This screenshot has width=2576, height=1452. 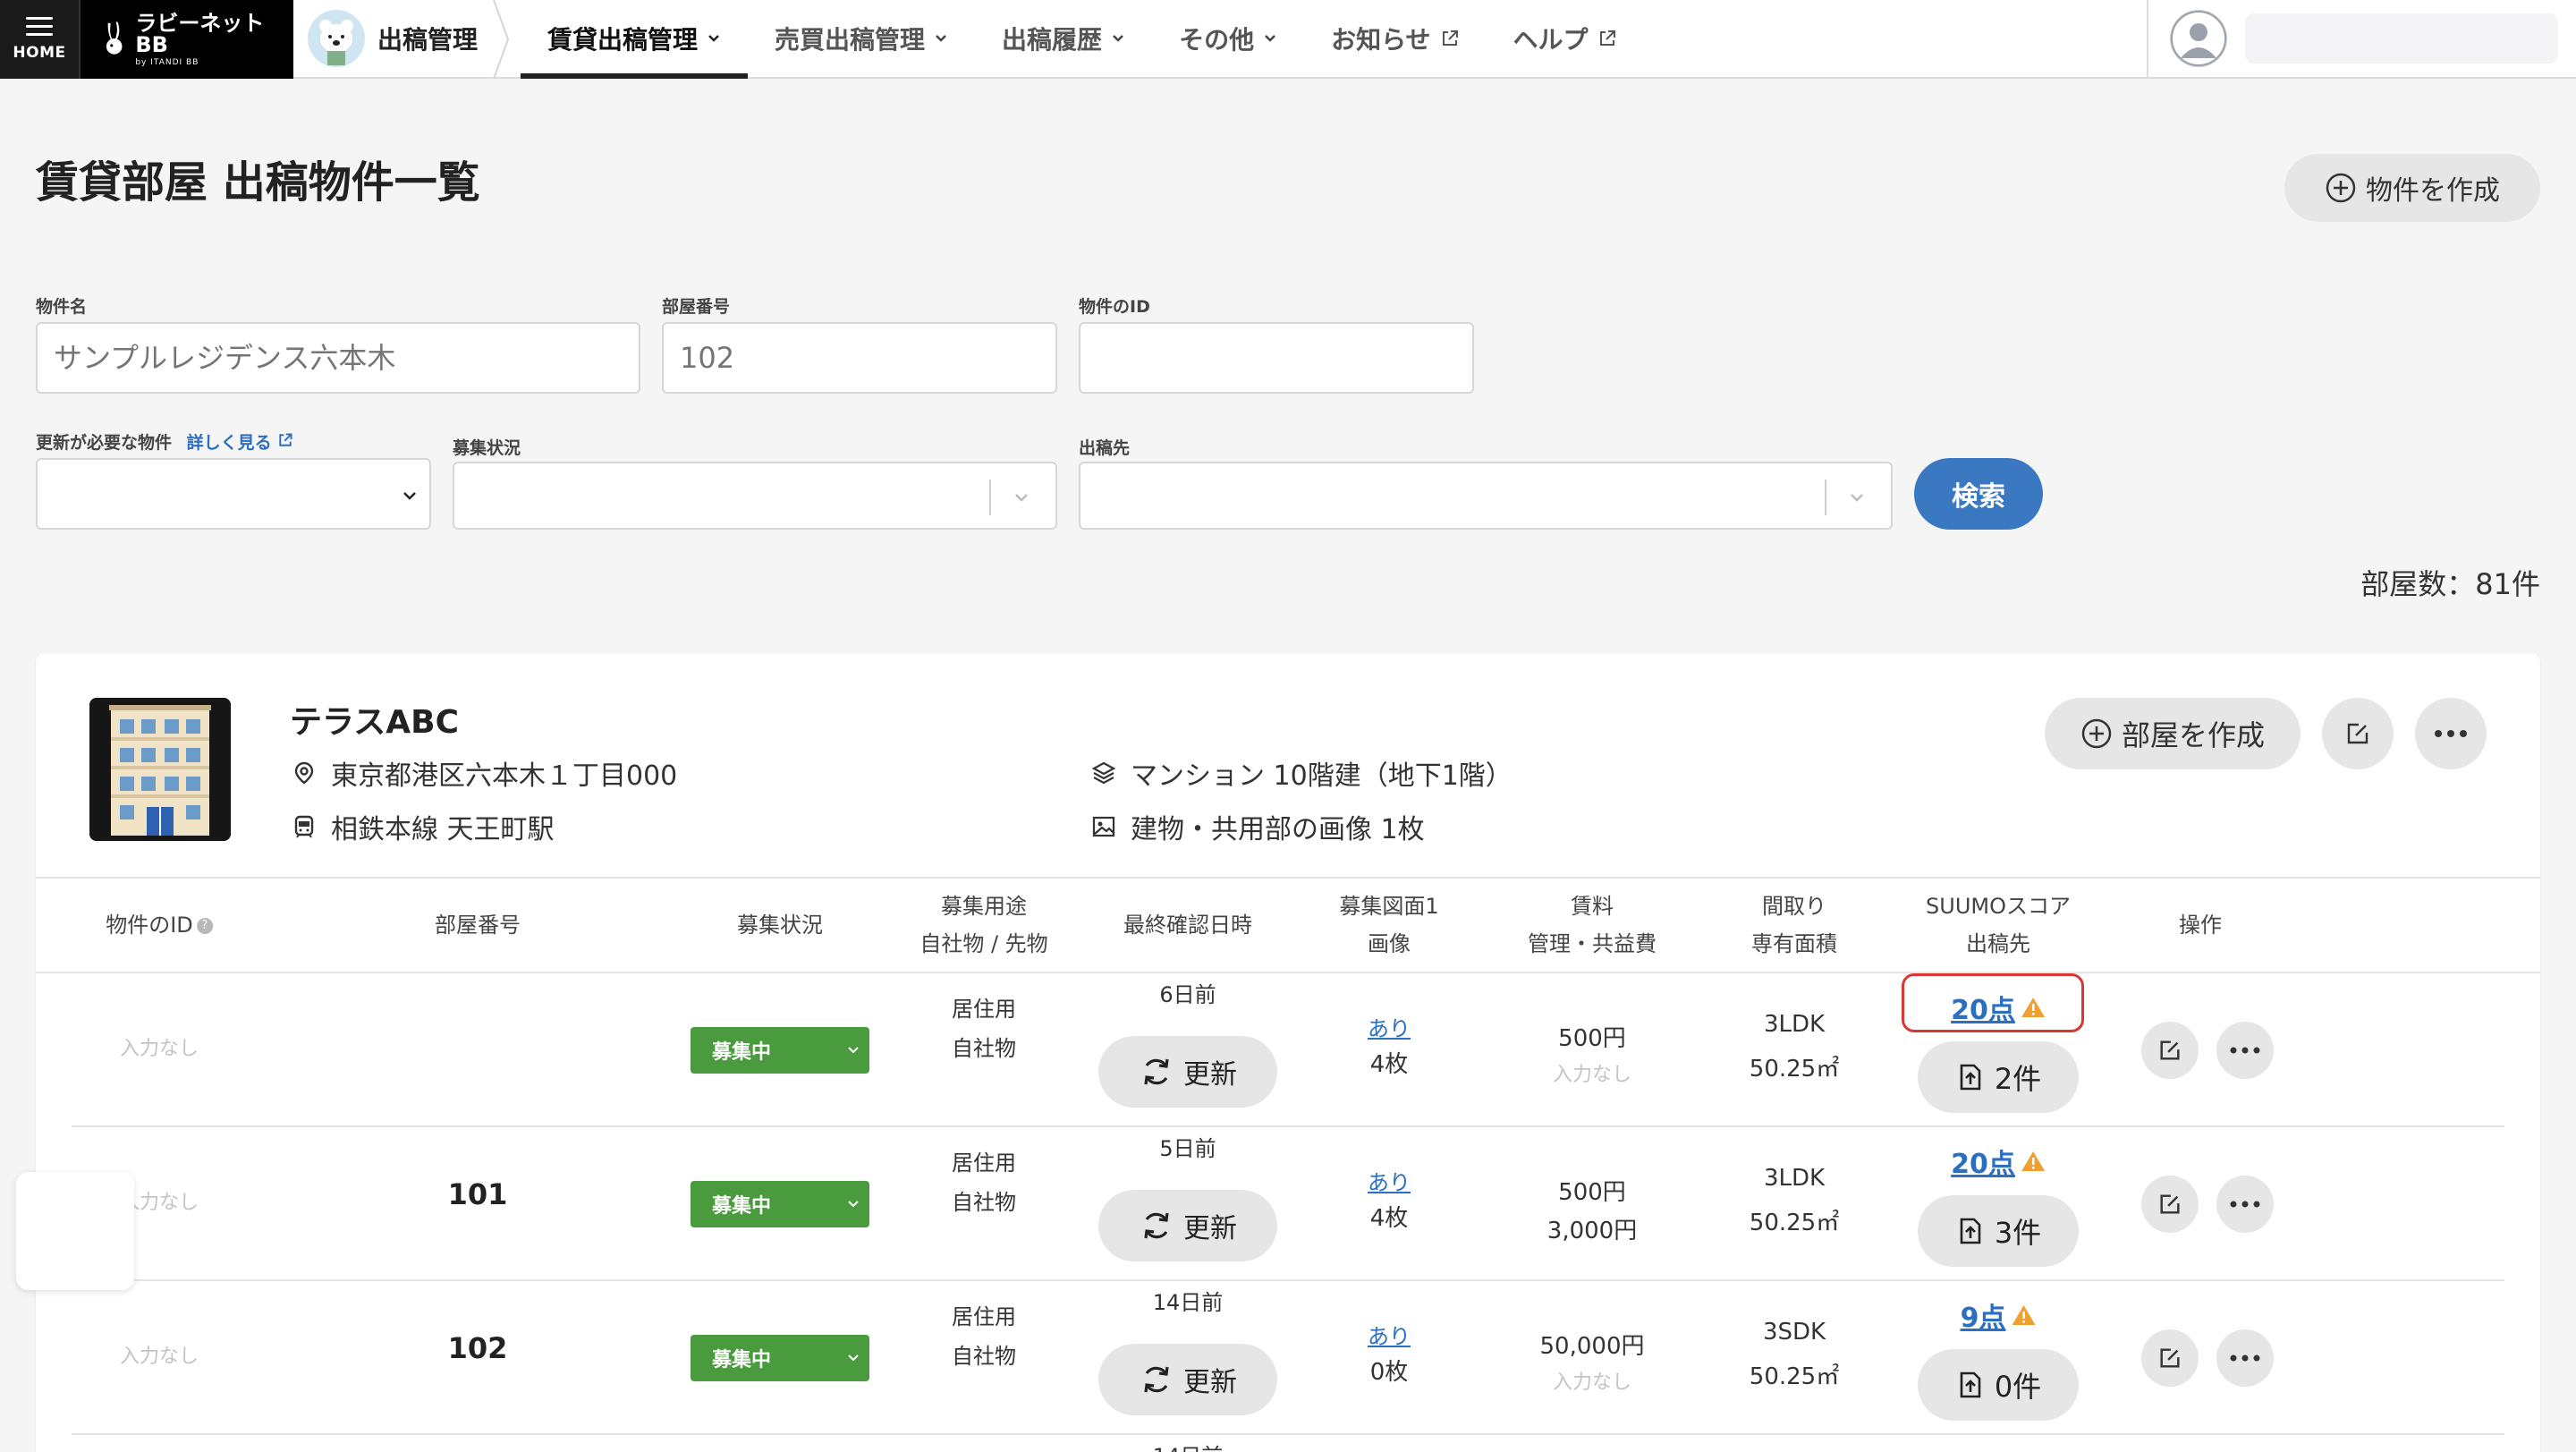 What do you see at coordinates (375, 722) in the screenshot?
I see `property-name: テラスABC` at bounding box center [375, 722].